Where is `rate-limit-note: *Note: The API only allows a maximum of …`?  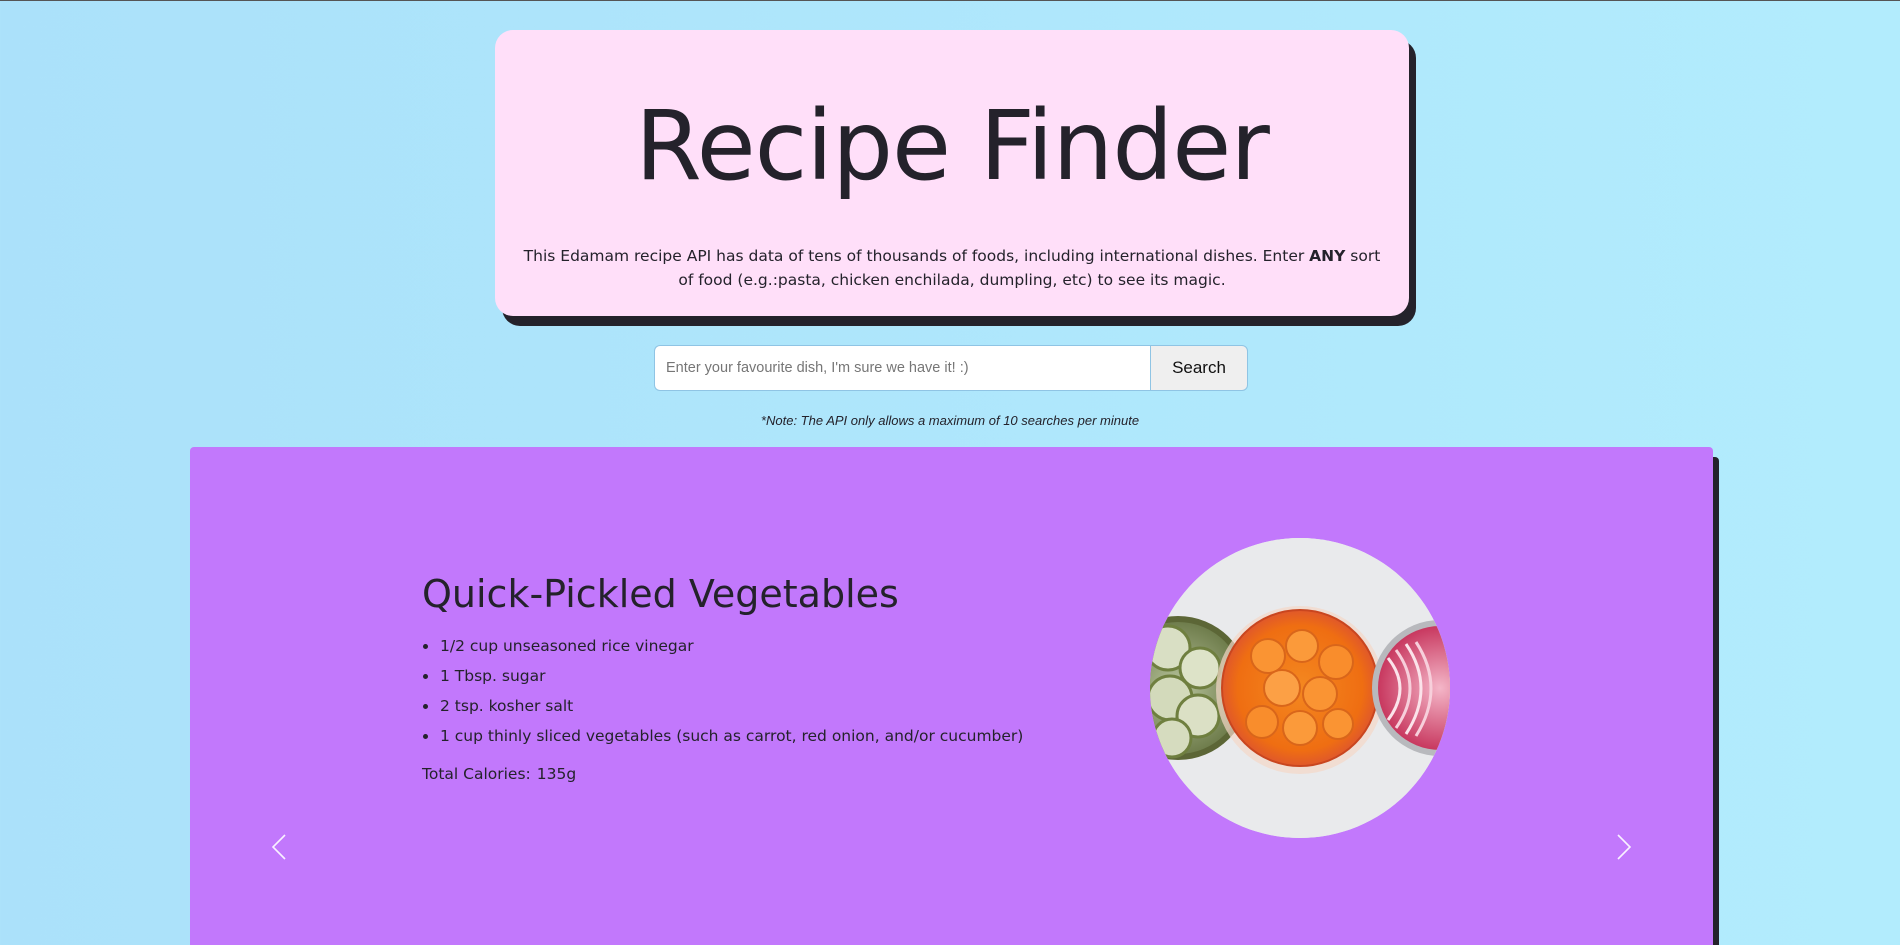 rate-limit-note: *Note: The API only allows a maximum of … is located at coordinates (950, 420).